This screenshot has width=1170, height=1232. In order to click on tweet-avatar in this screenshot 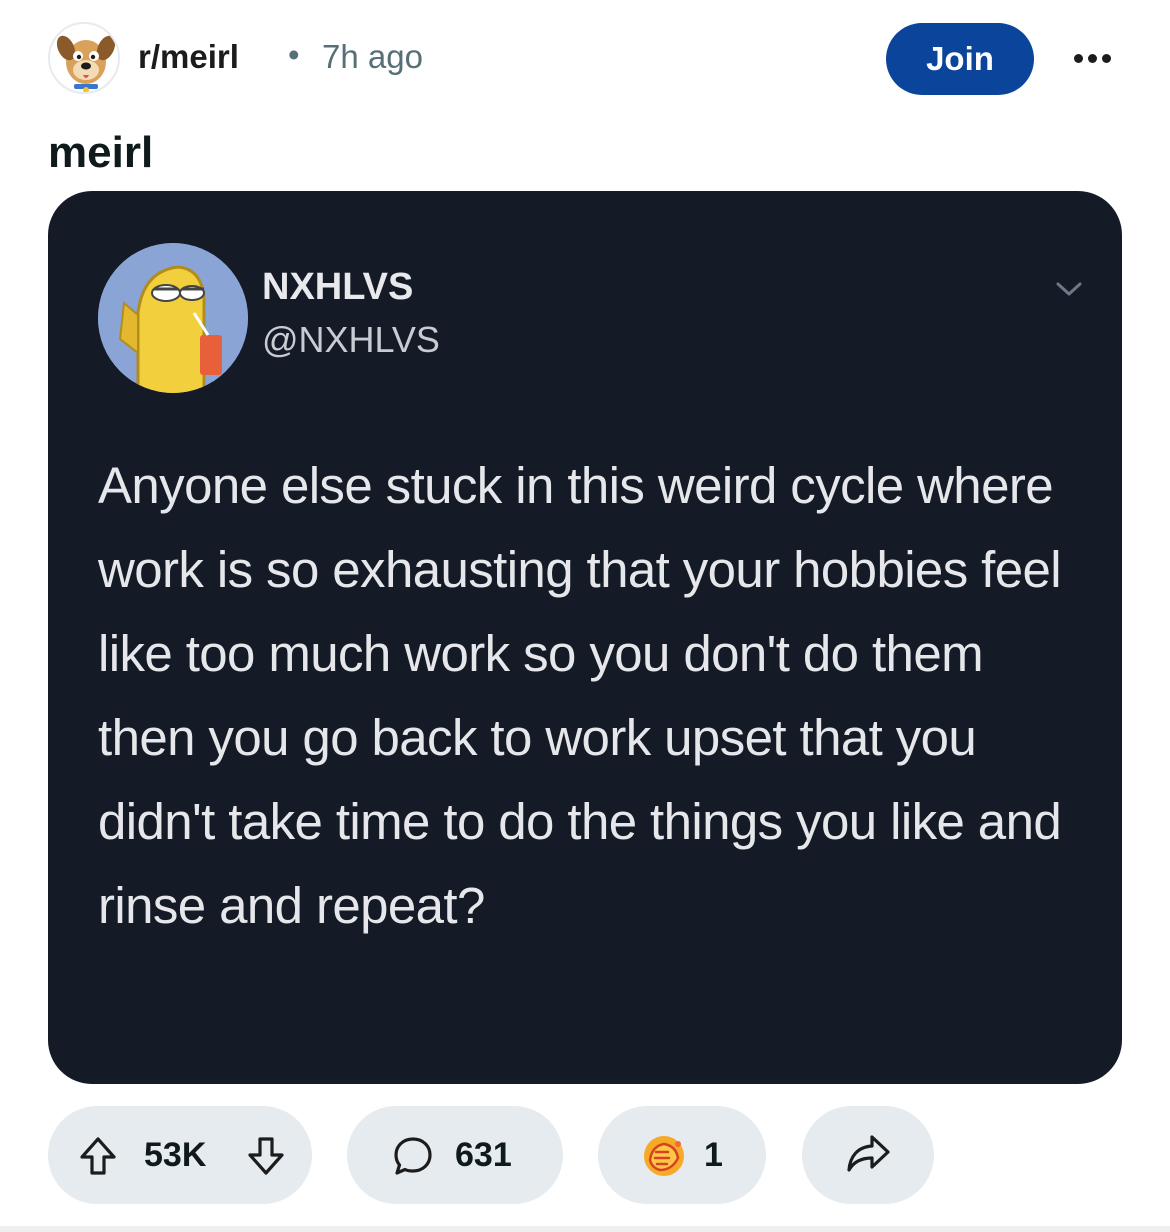, I will do `click(173, 318)`.